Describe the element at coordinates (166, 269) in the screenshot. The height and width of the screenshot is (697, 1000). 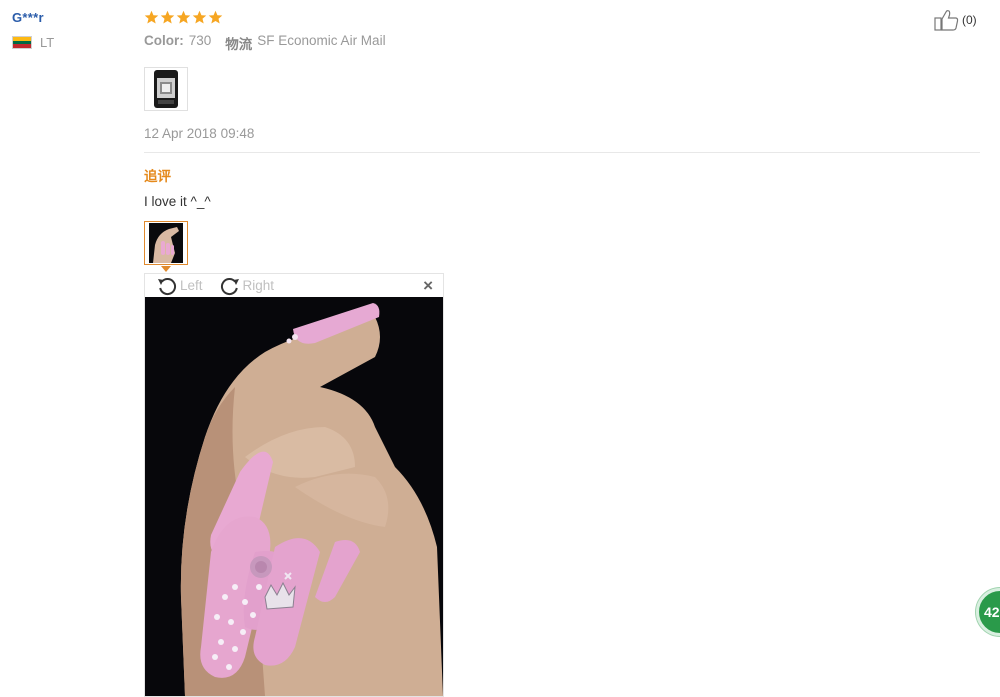
I see `thumbnail-pointer` at that location.